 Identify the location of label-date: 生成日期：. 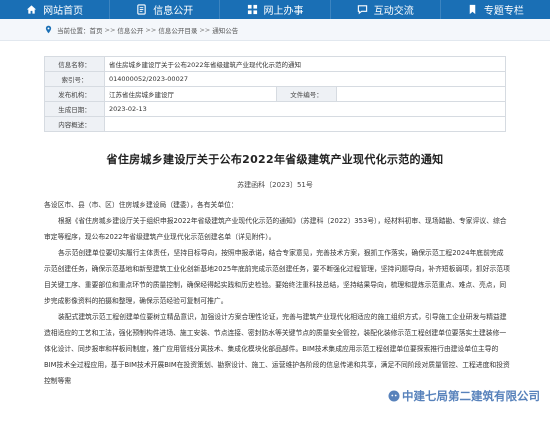
(74, 109).